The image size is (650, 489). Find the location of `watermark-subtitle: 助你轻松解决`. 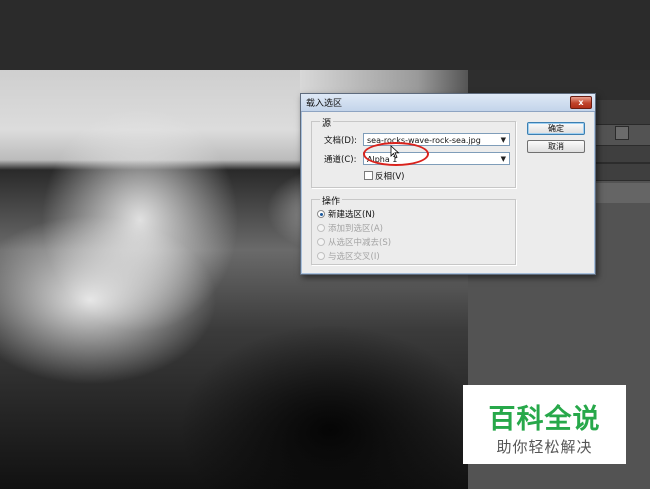

watermark-subtitle: 助你轻松解决 is located at coordinates (544, 447).